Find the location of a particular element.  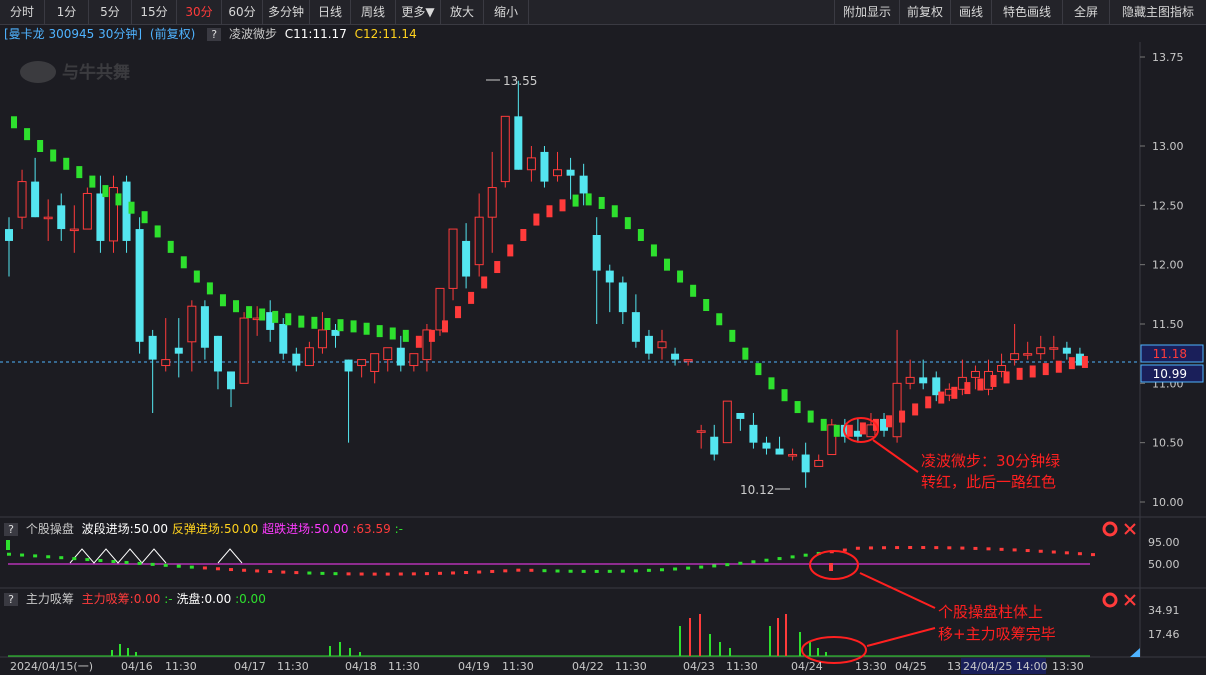

time-axis-label: 04/16 is located at coordinates (137, 666).